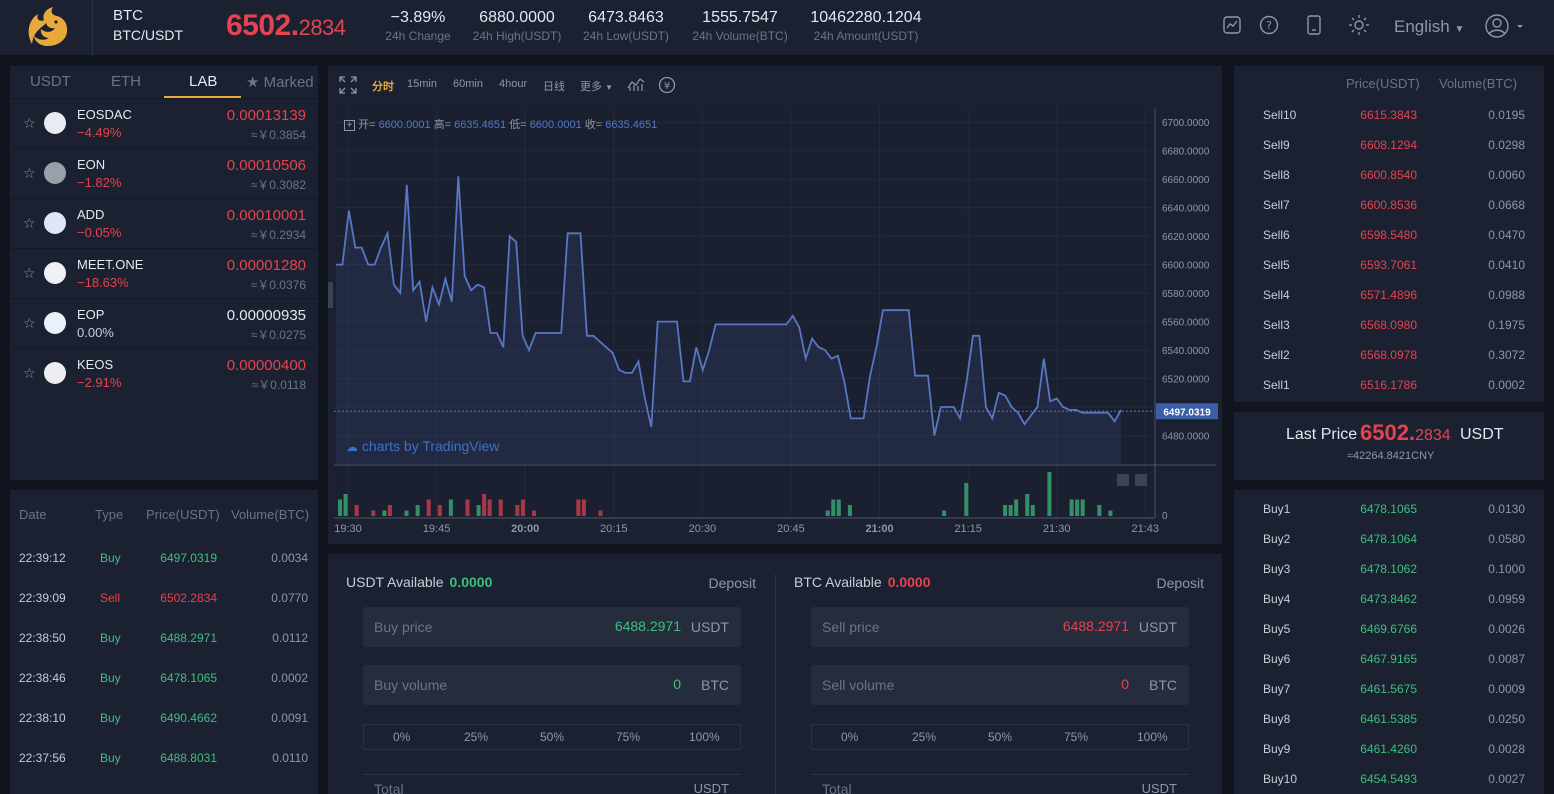  What do you see at coordinates (33, 514) in the screenshot?
I see `trades-header-date: Date` at bounding box center [33, 514].